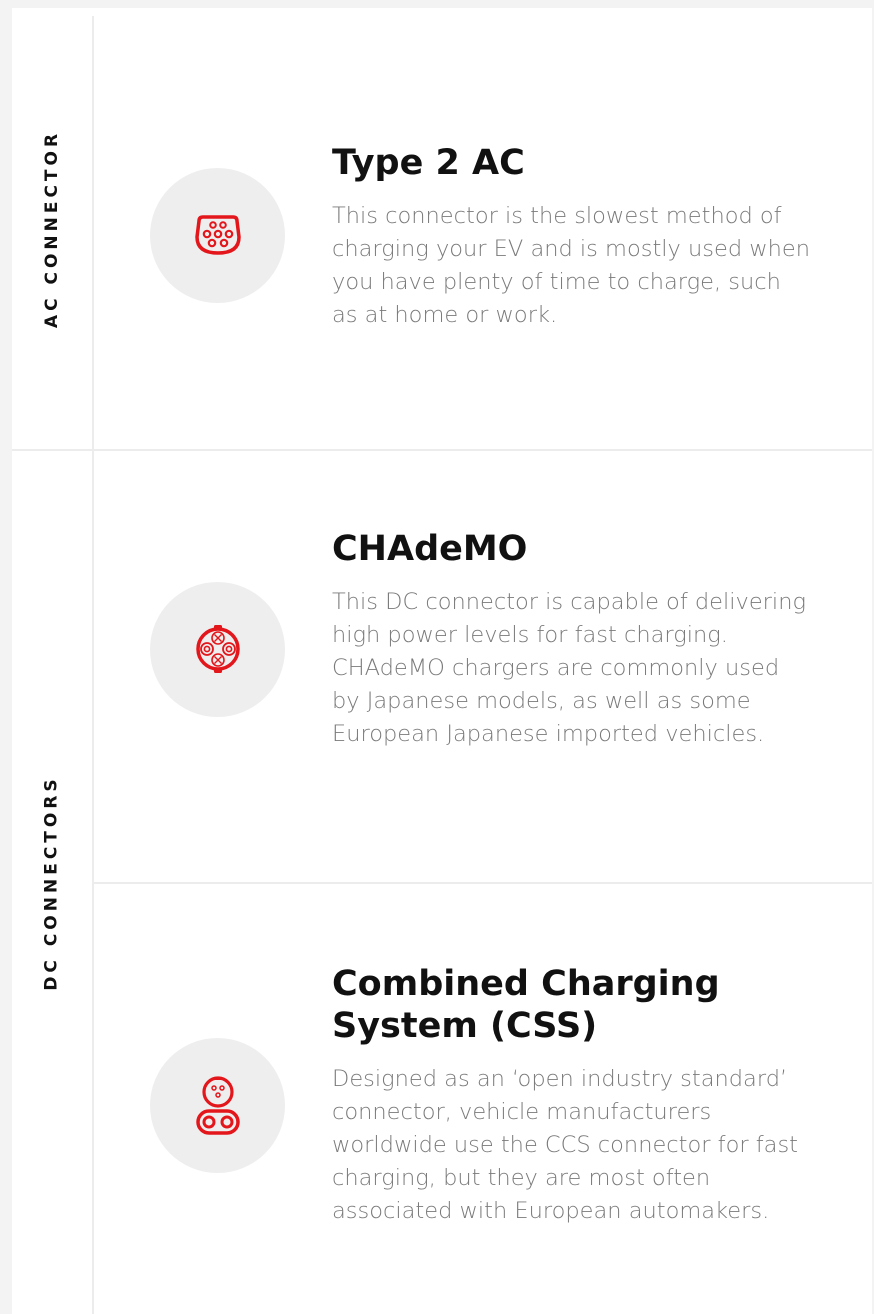 This screenshot has width=874, height=1314. I want to click on type2-icon-circle, so click(217, 235).